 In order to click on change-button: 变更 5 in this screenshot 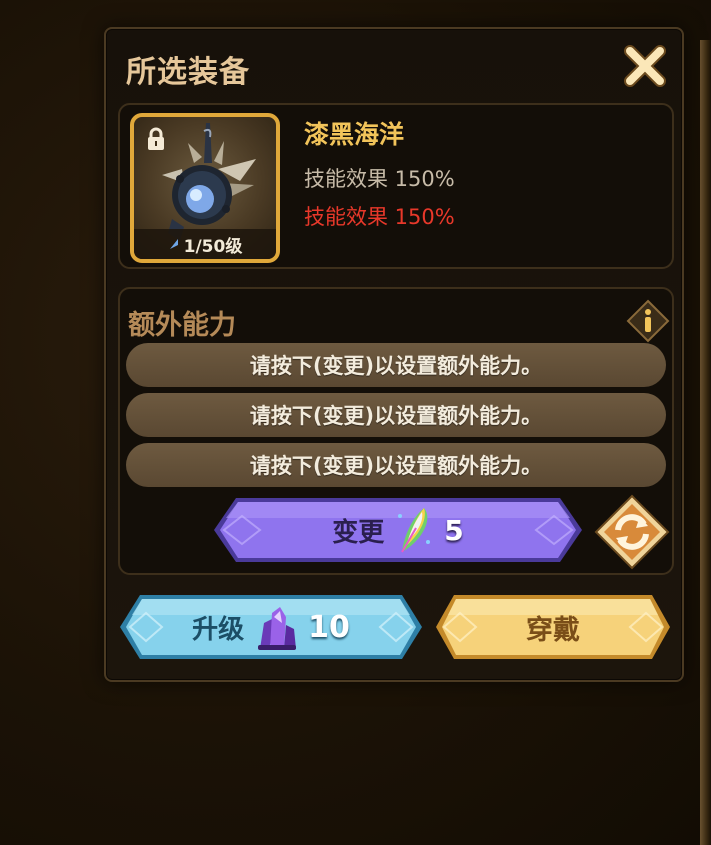, I will do `click(398, 530)`.